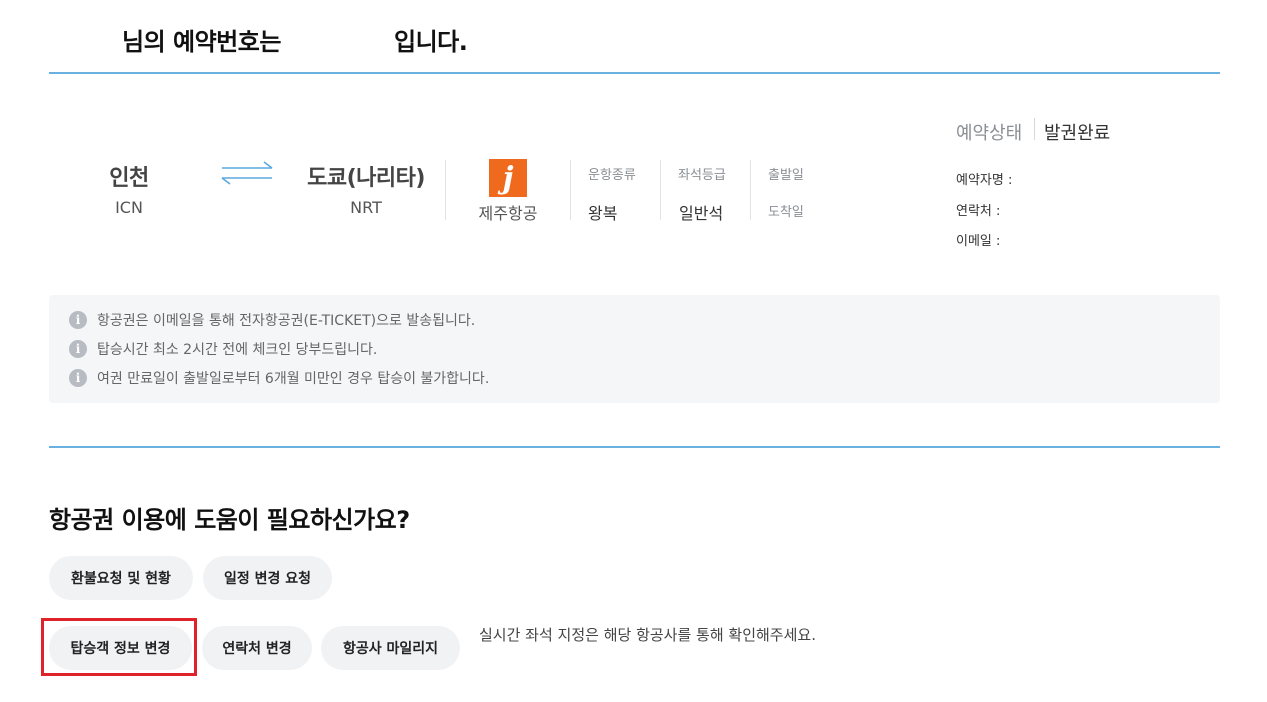 Image resolution: width=1267 pixels, height=702 pixels. I want to click on section-divider, so click(634, 447).